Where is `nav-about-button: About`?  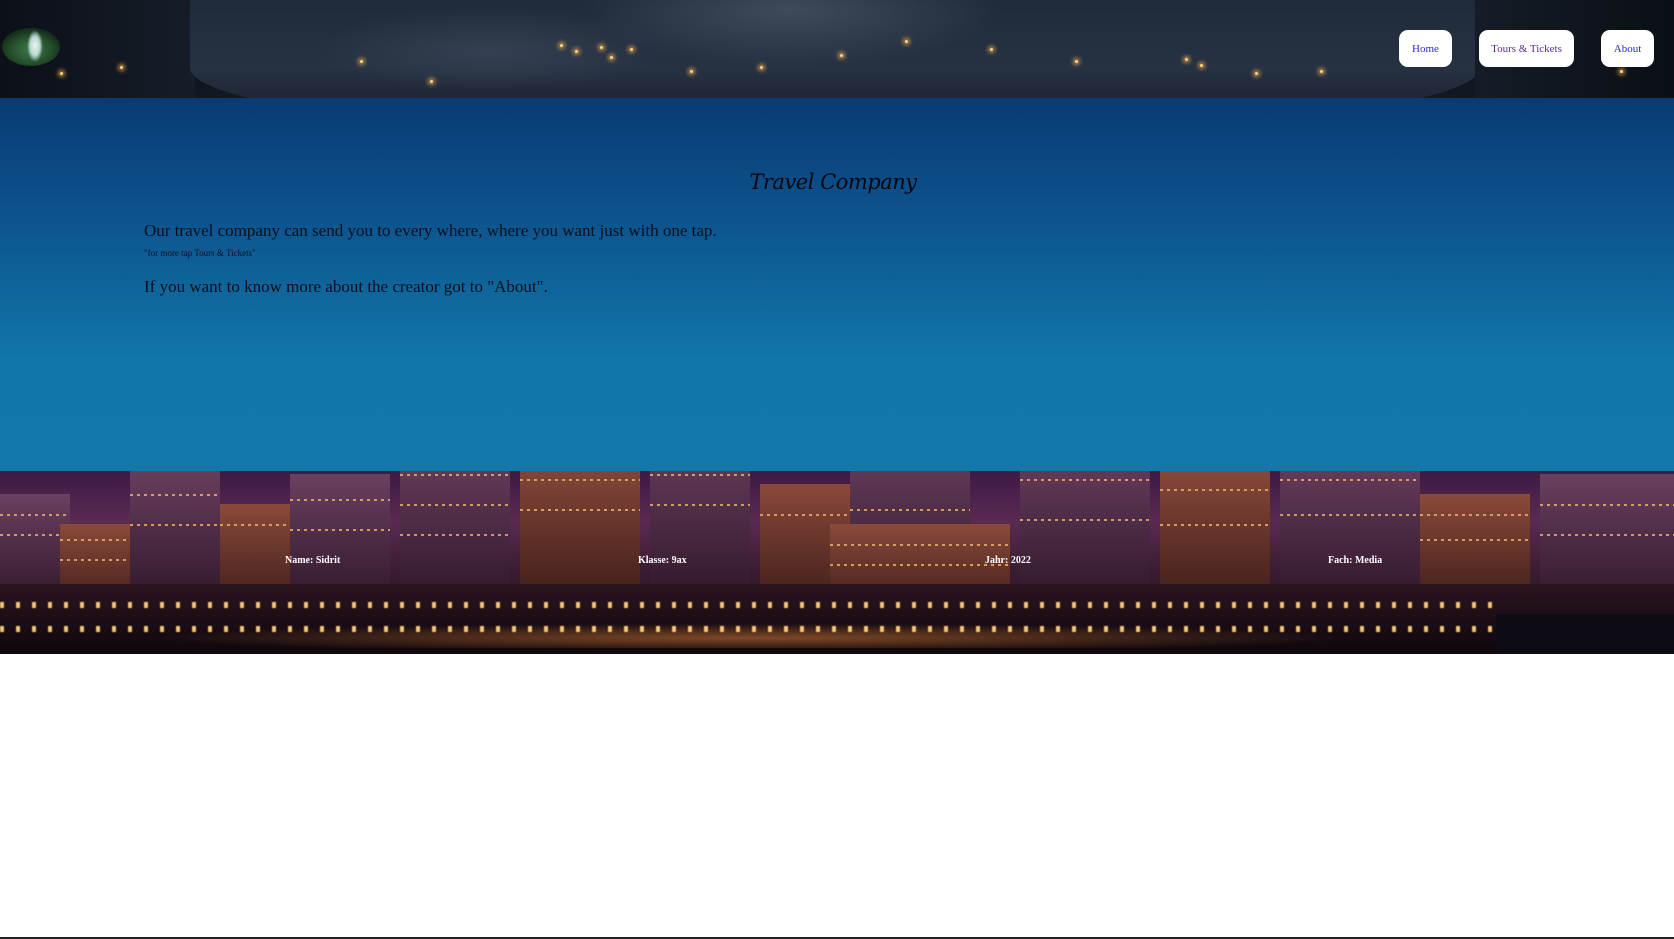 nav-about-button: About is located at coordinates (1627, 48).